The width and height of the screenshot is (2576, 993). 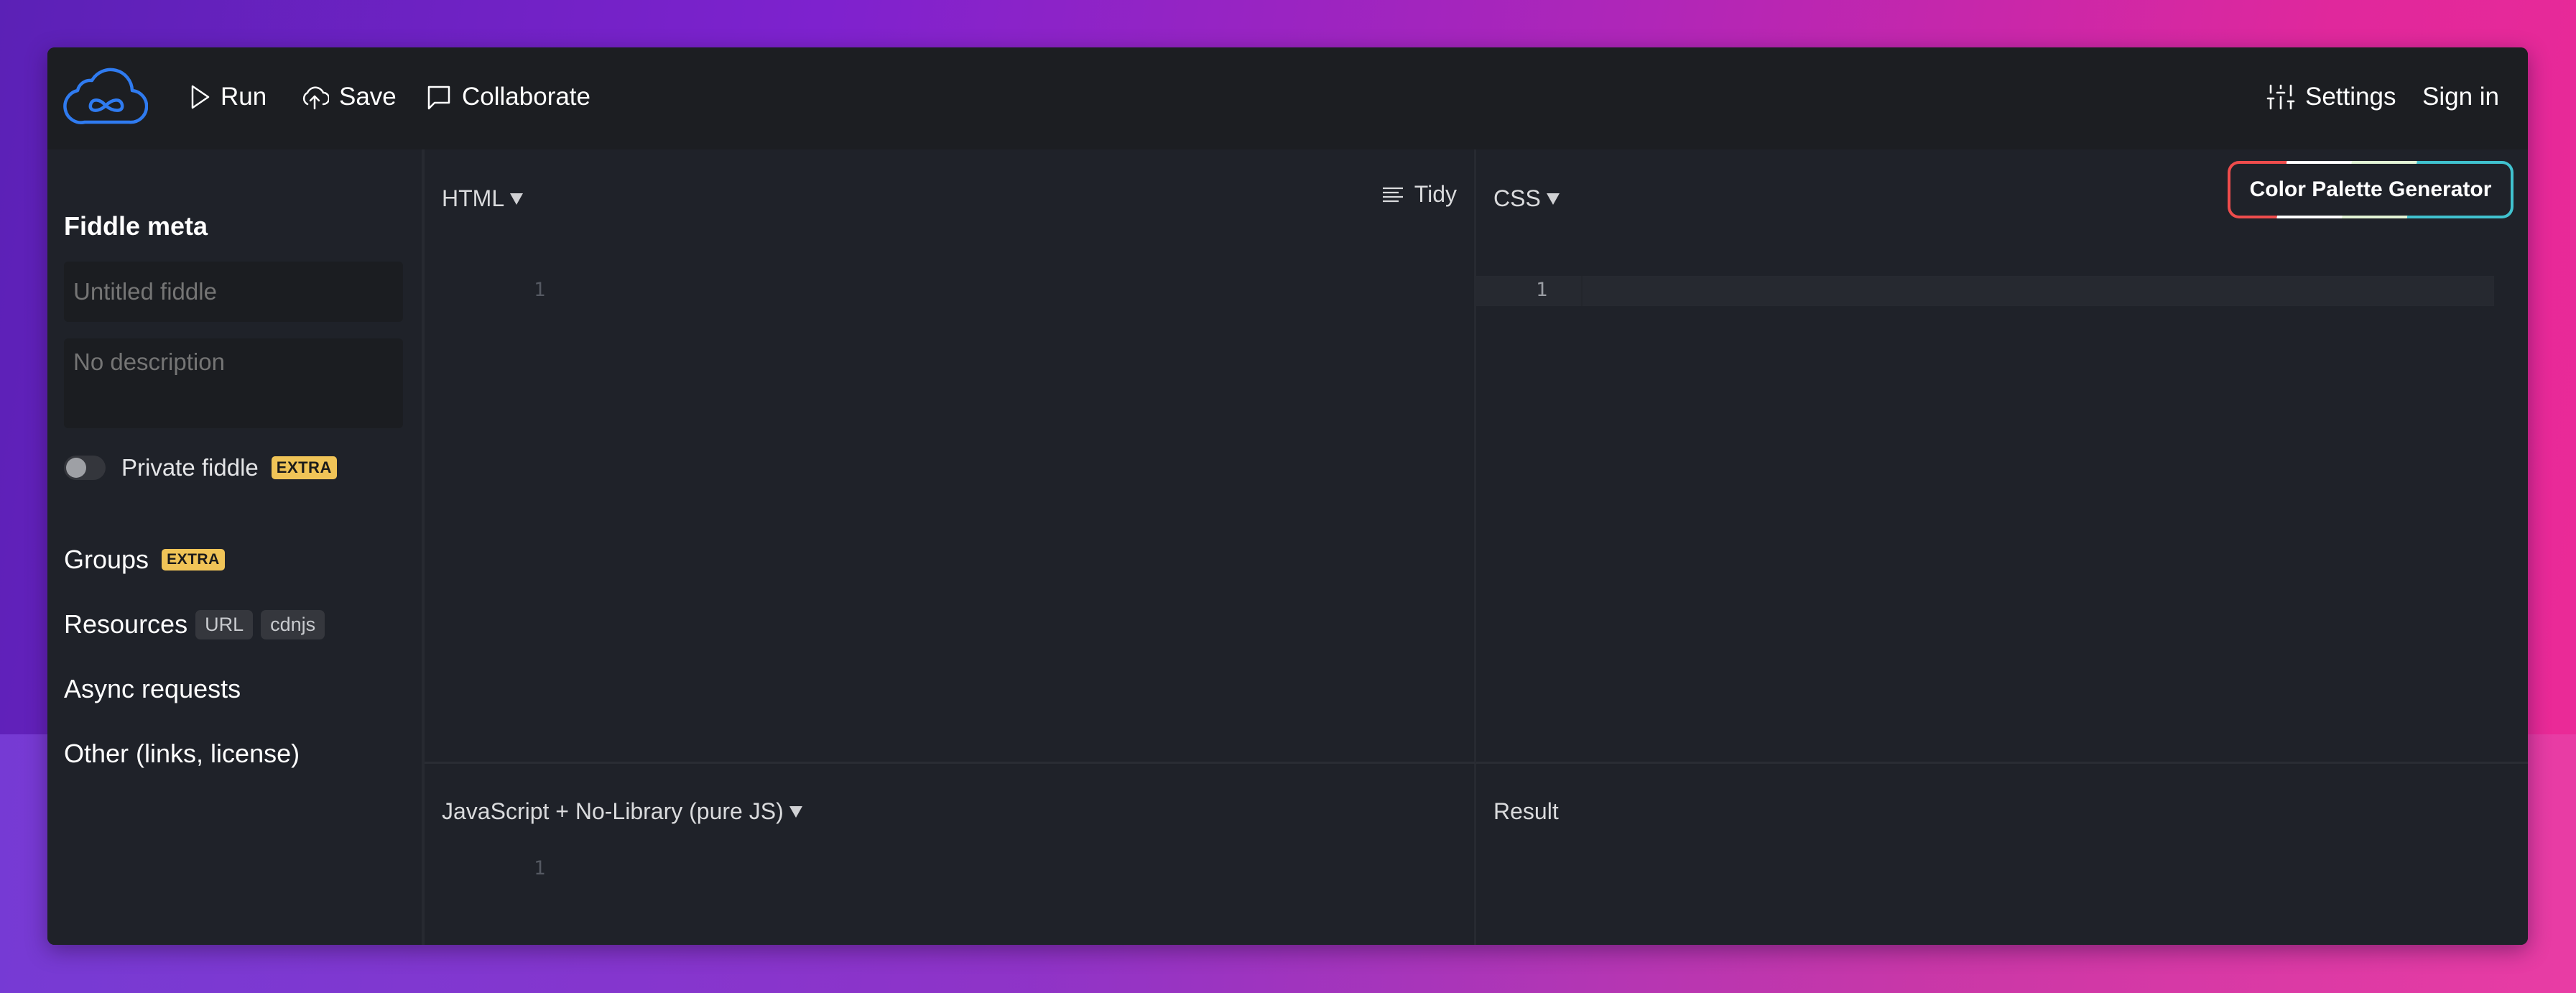 I want to click on save-button: Save, so click(x=348, y=97).